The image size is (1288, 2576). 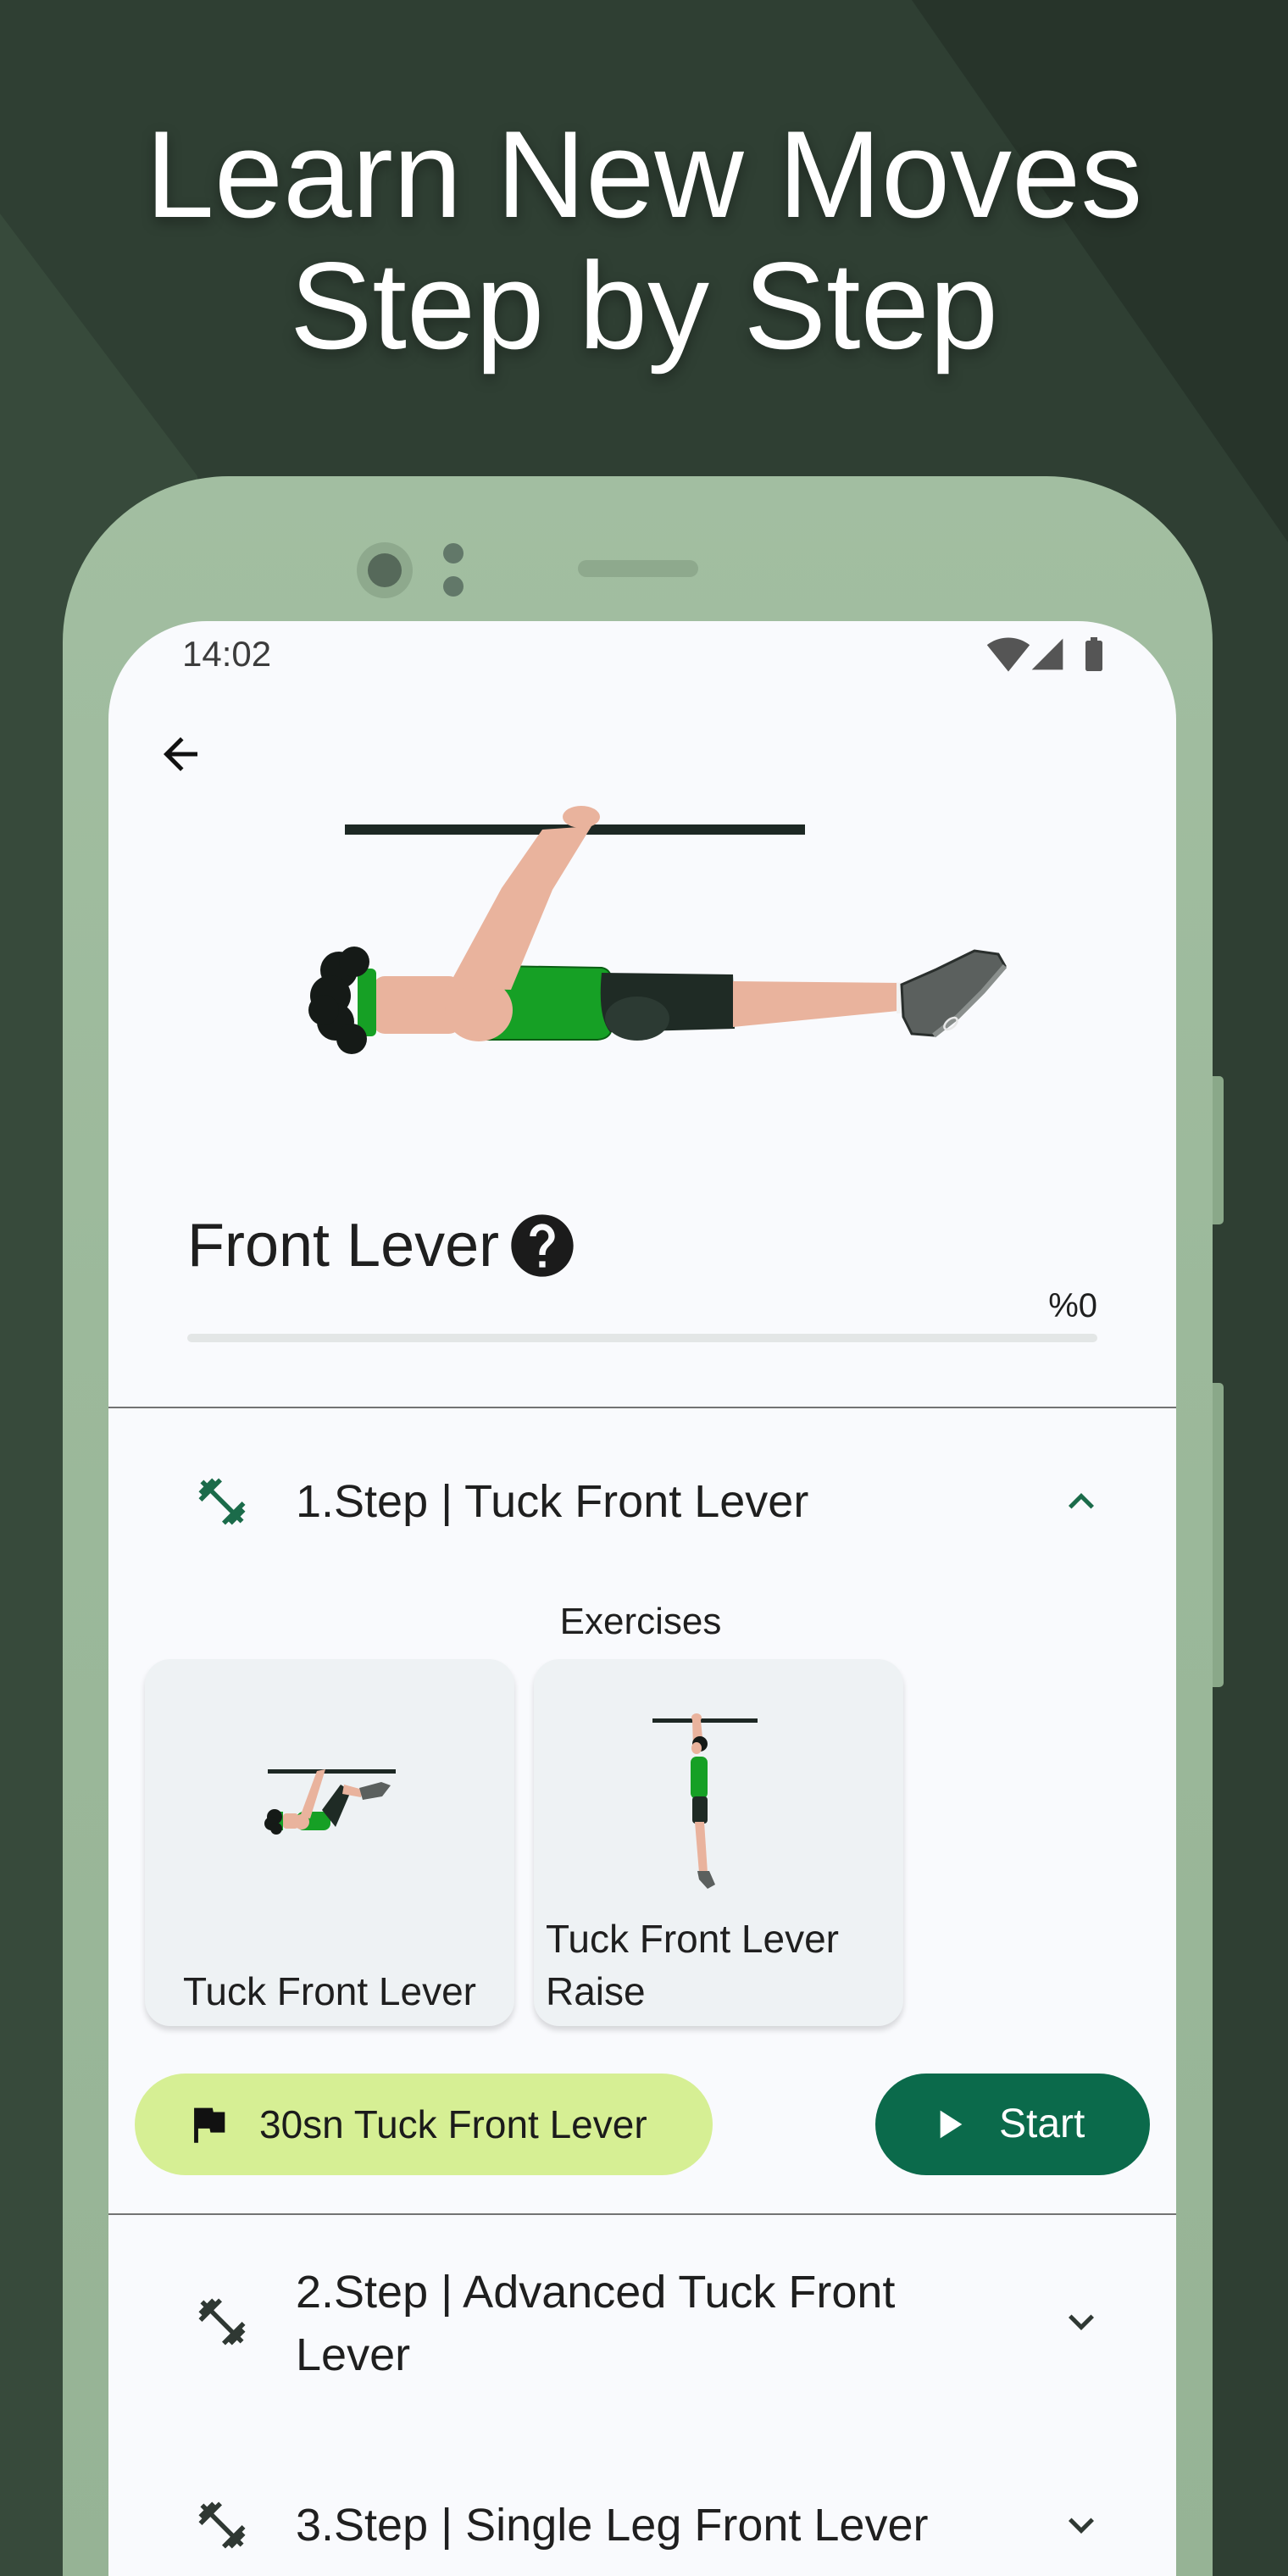 What do you see at coordinates (700, 1810) in the screenshot?
I see `athlete-shorts` at bounding box center [700, 1810].